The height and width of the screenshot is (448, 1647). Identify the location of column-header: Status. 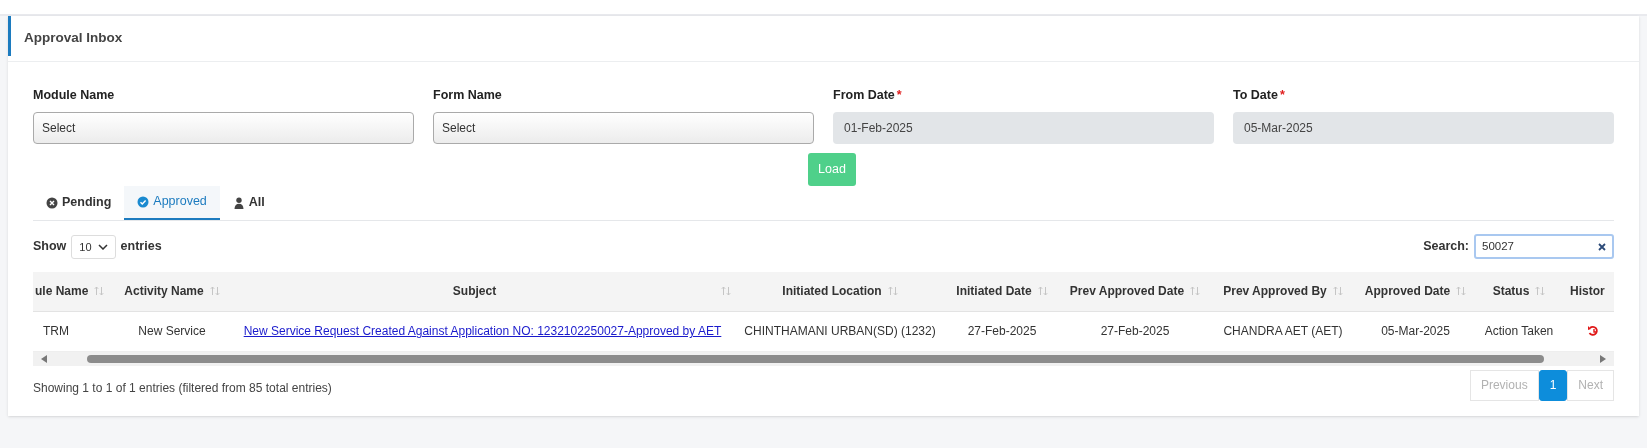
(1511, 291).